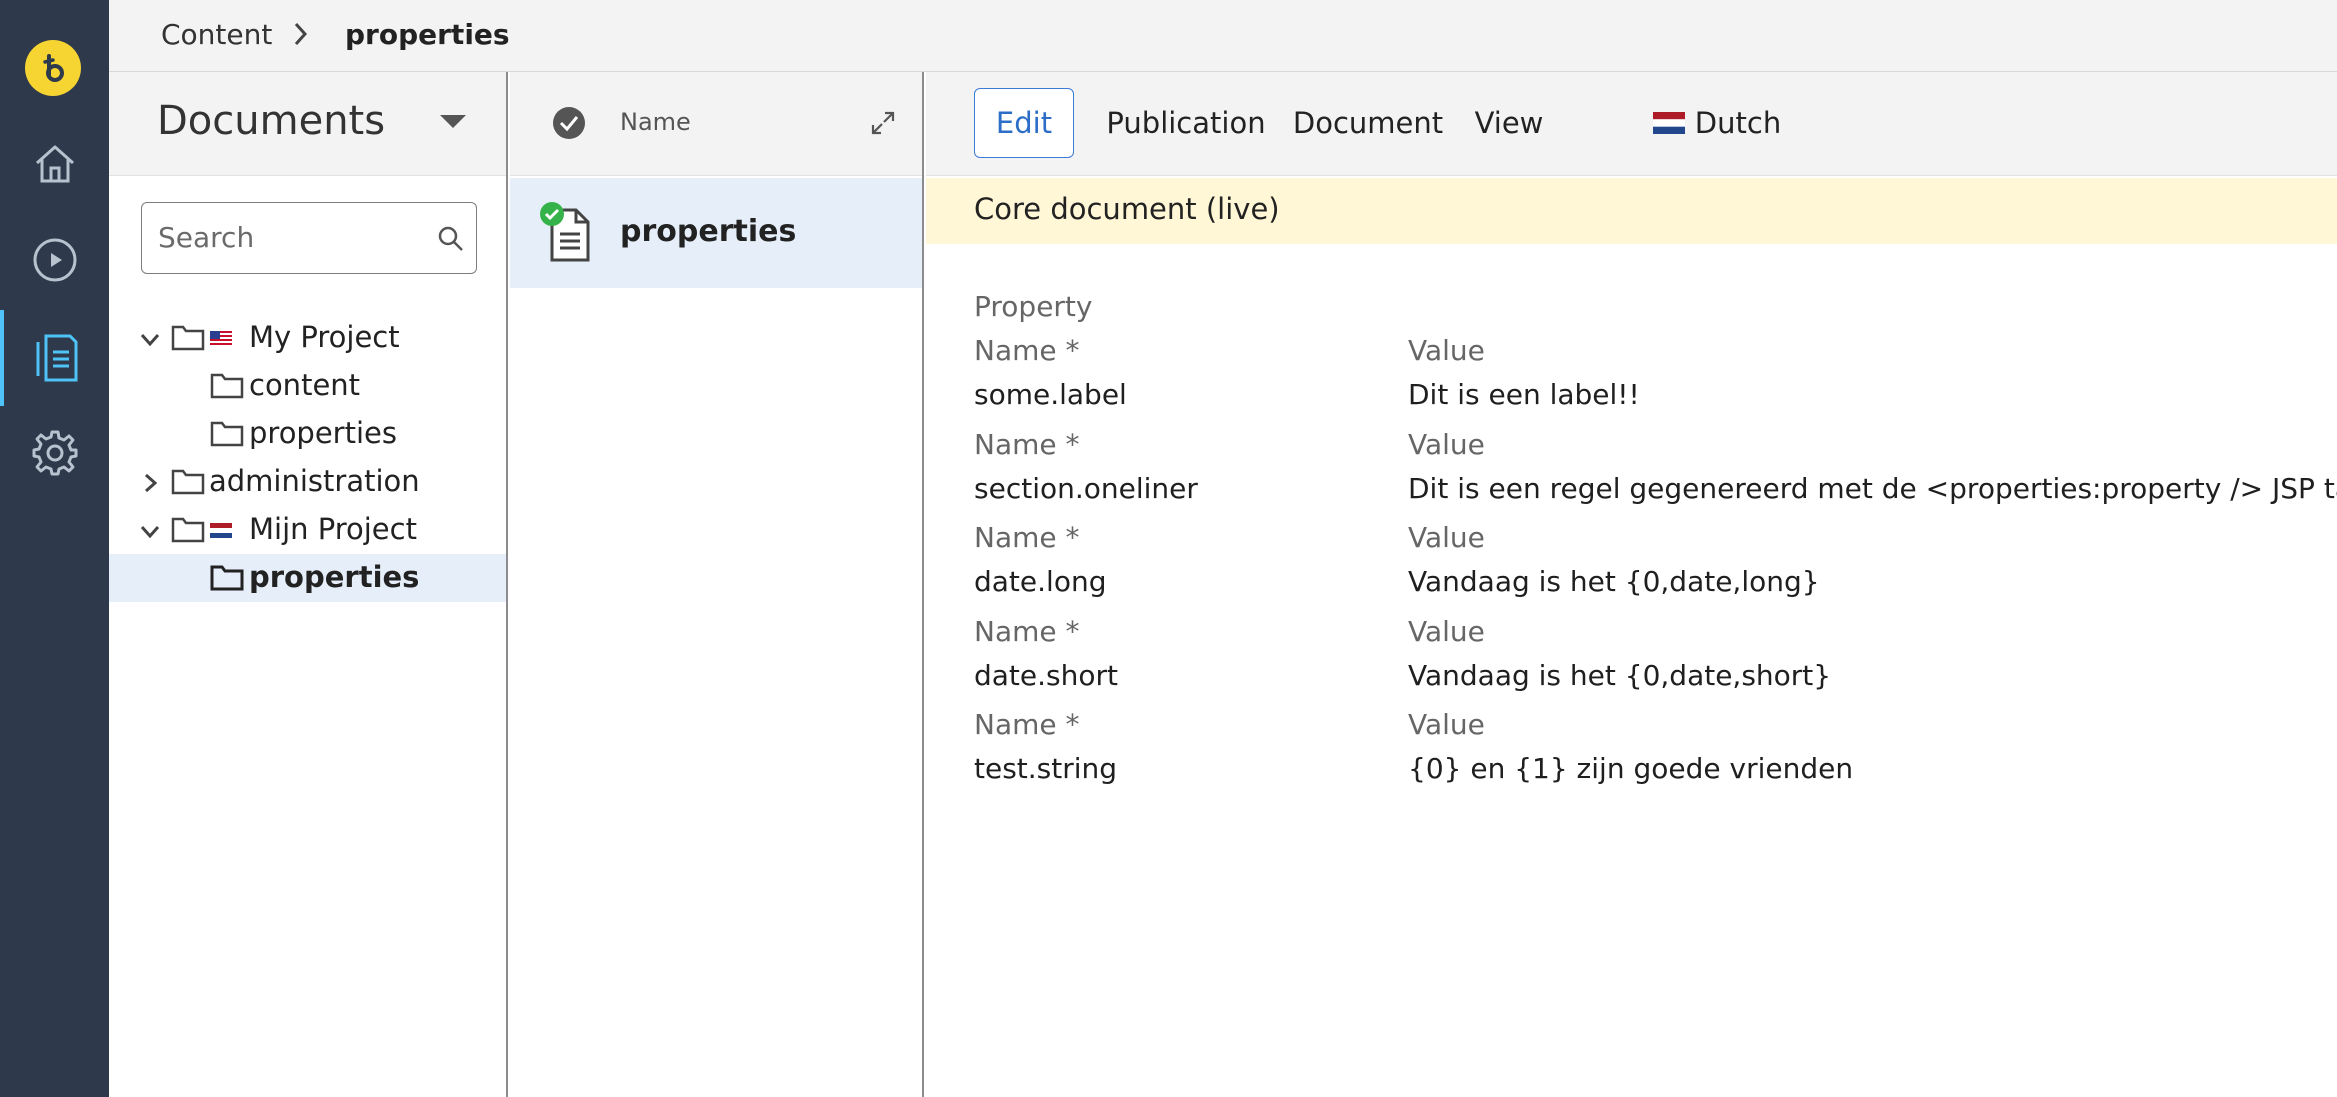 This screenshot has width=2337, height=1097. I want to click on tree-node-label: administration, so click(314, 481).